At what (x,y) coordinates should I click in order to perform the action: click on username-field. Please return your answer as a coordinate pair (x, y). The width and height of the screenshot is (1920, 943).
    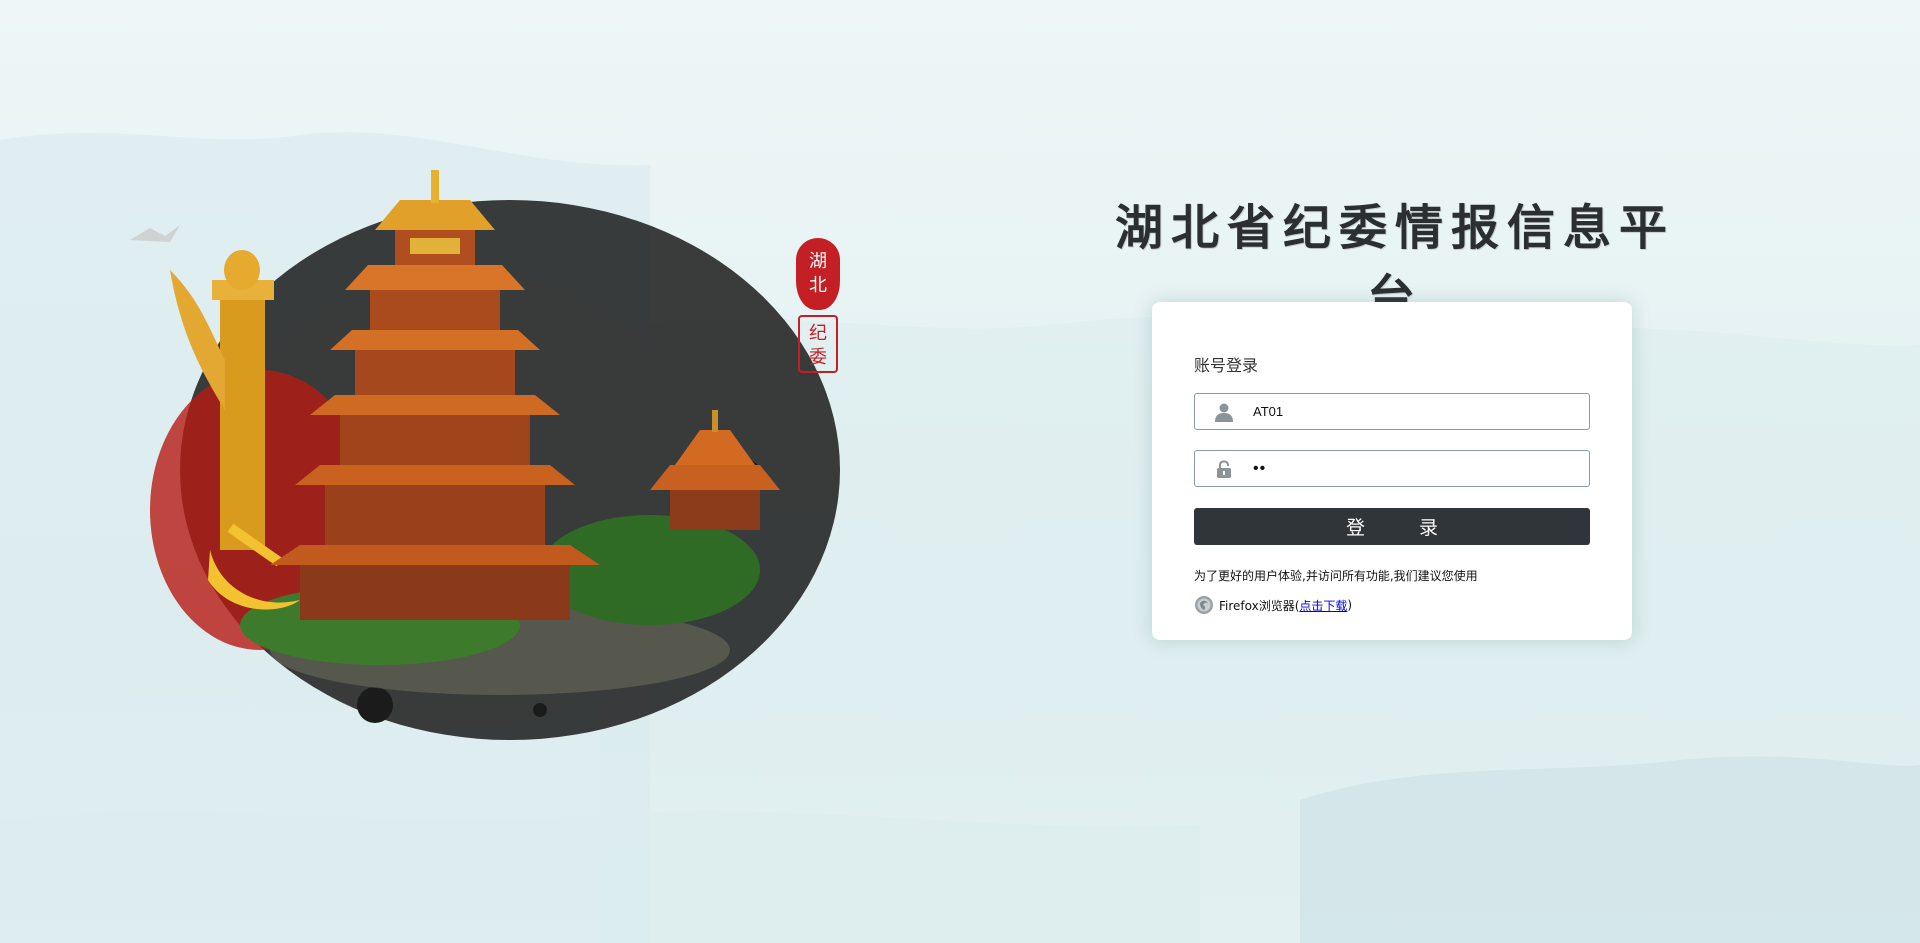
    Looking at the image, I should click on (1392, 411).